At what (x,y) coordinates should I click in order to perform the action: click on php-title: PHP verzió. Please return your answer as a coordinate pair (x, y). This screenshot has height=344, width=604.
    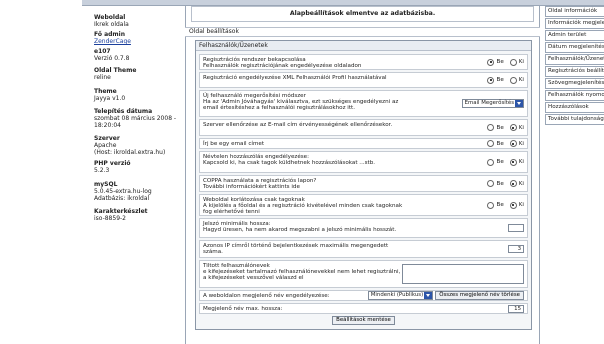
    Looking at the image, I should click on (112, 163).